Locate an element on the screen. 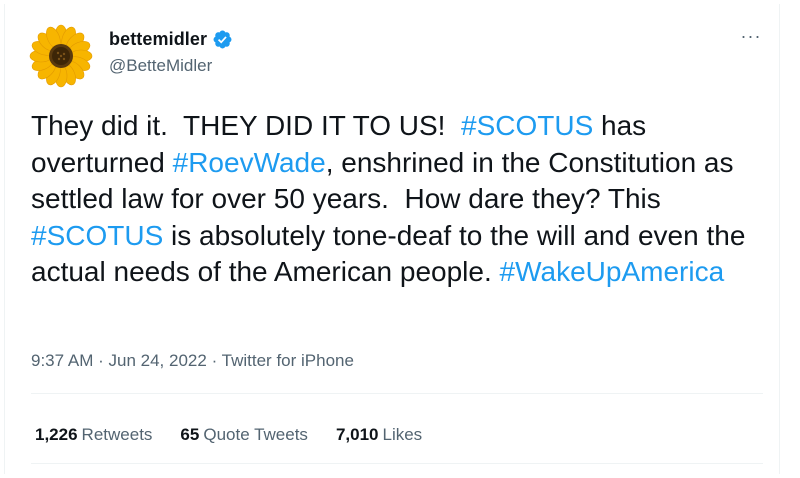 The image size is (800, 478). tweet-source: Twitter for iPhone is located at coordinates (288, 360).